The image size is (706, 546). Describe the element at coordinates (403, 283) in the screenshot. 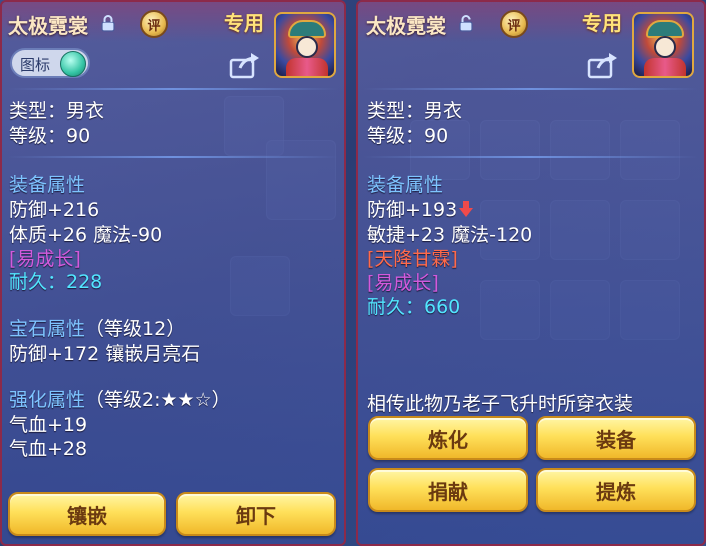

I see `special-tag: [易成长]` at that location.